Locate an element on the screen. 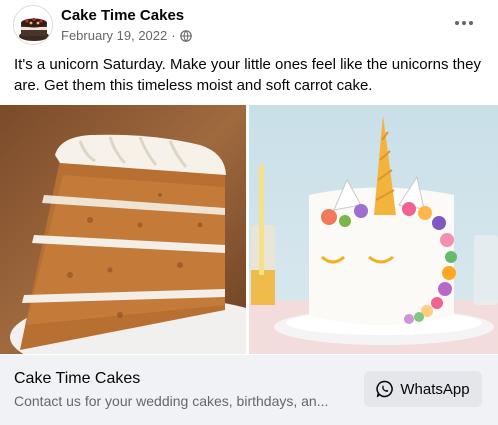  page-avatar is located at coordinates (33, 25).